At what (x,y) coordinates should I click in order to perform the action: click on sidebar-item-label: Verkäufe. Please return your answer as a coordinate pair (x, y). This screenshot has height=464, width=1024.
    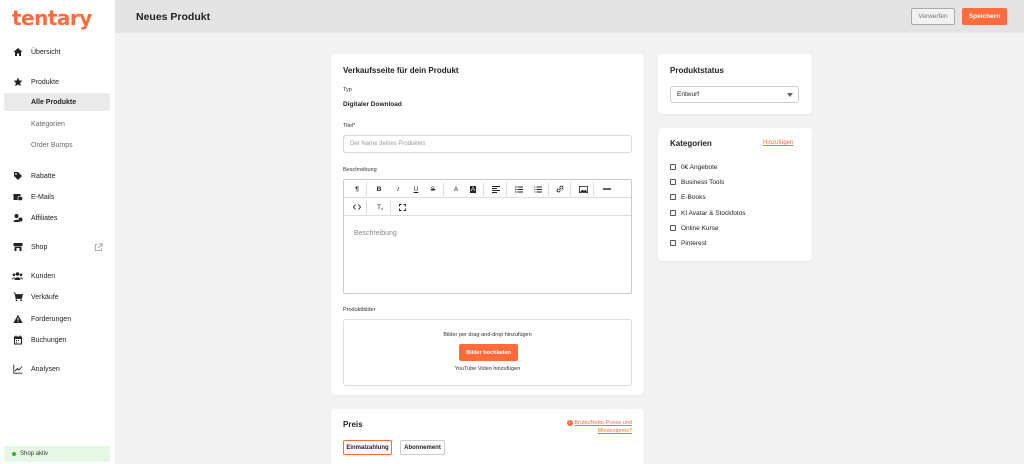
    Looking at the image, I should click on (45, 297).